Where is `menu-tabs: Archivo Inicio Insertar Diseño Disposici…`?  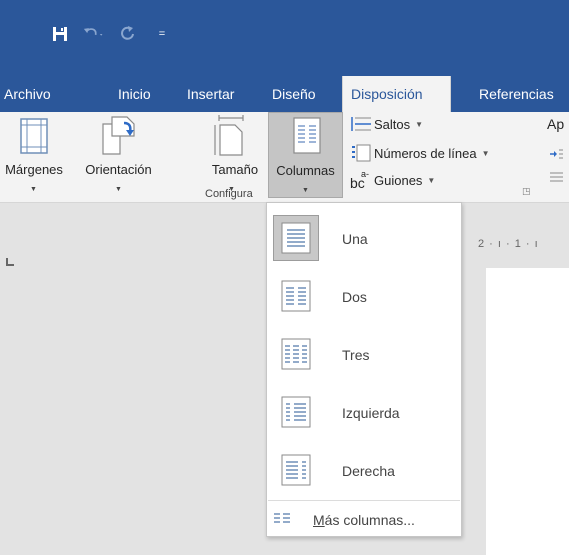 menu-tabs: Archivo Inicio Insertar Diseño Disposici… is located at coordinates (284, 94).